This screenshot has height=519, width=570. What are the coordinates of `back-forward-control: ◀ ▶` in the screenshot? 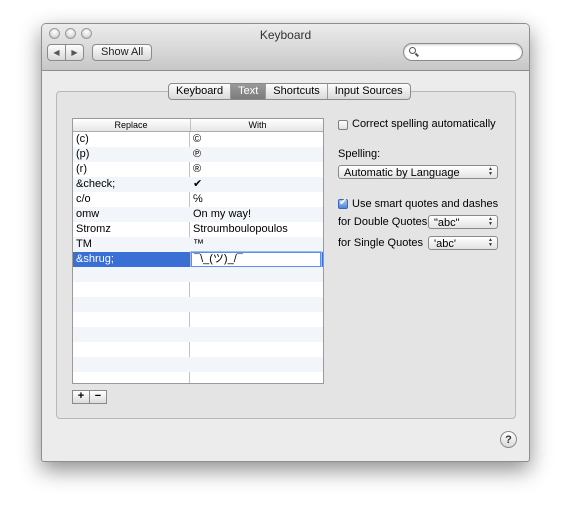 It's located at (65, 52).